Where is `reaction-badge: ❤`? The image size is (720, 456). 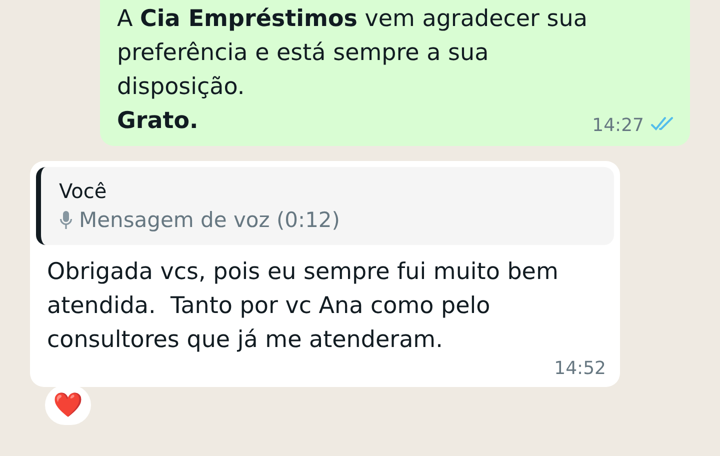 reaction-badge: ❤ is located at coordinates (68, 405).